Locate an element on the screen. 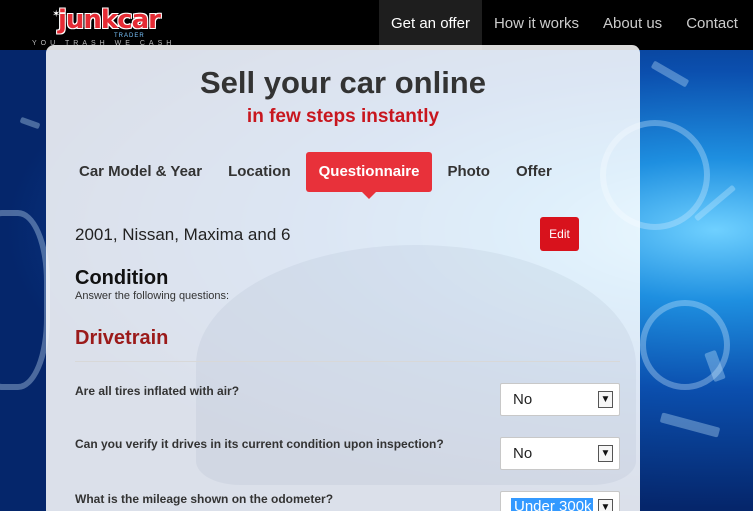 The image size is (753, 511). tires-inflated-select: No ▼ is located at coordinates (560, 399).